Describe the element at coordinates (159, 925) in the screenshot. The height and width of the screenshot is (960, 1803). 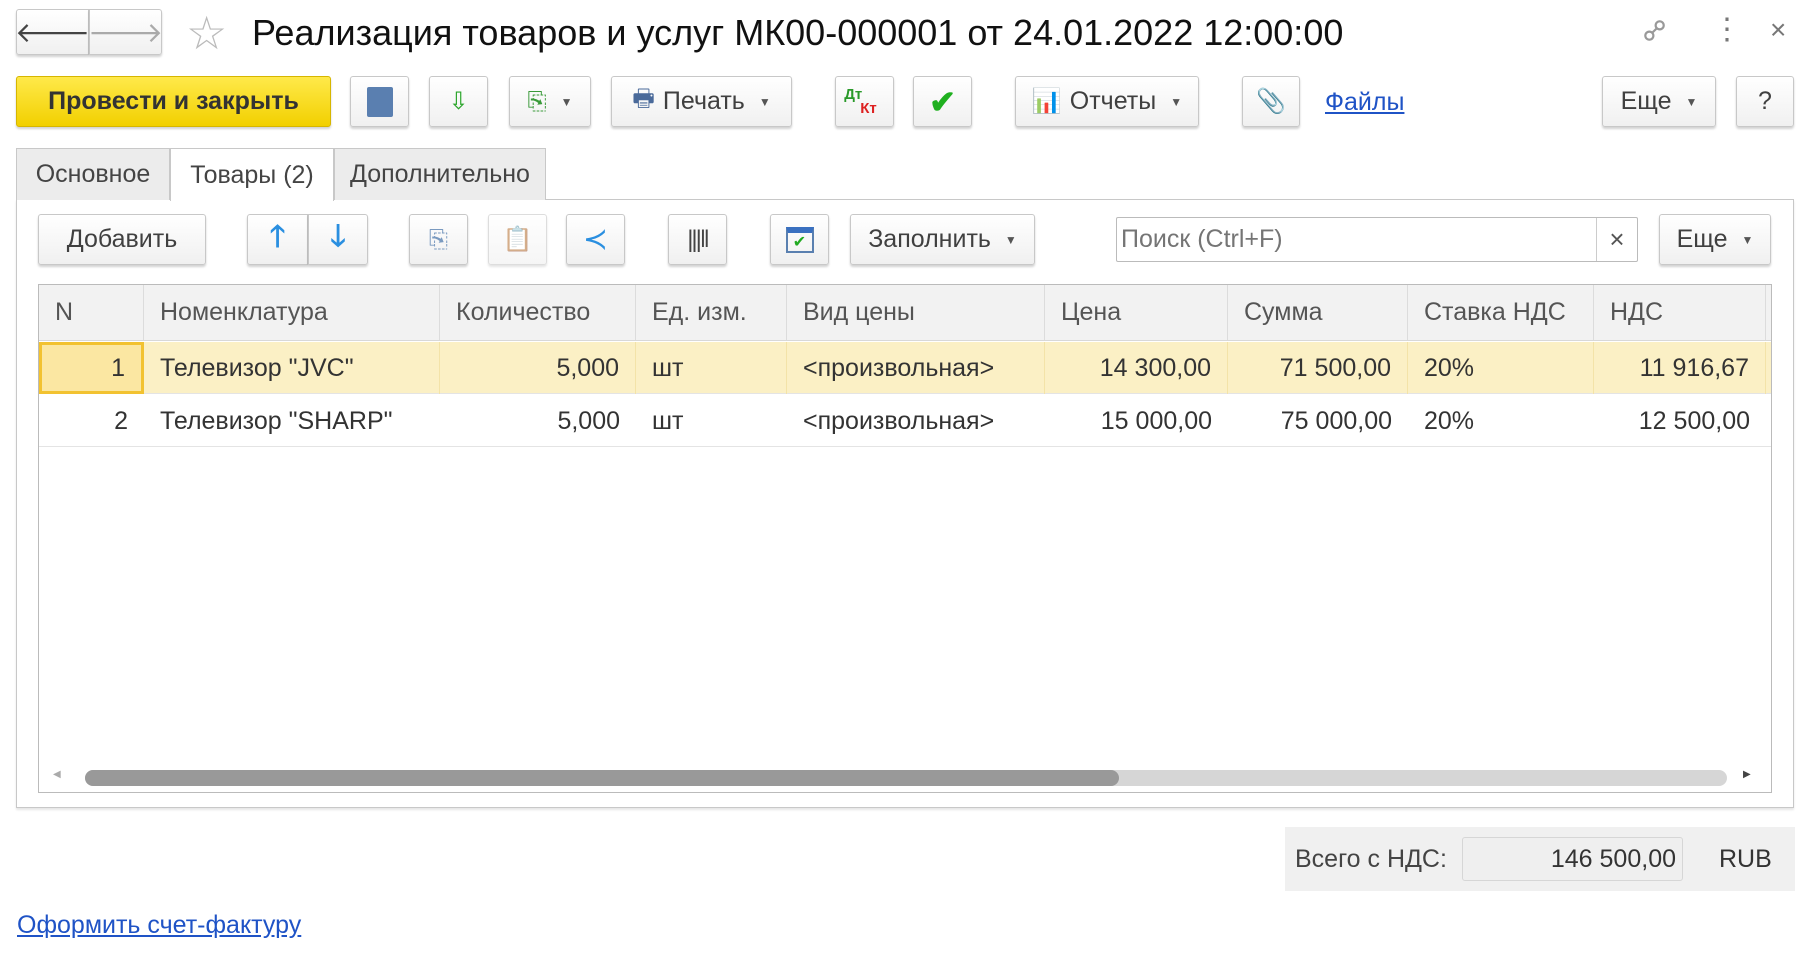
I see `create-invoice-link: Оформить счет-фактуру` at that location.